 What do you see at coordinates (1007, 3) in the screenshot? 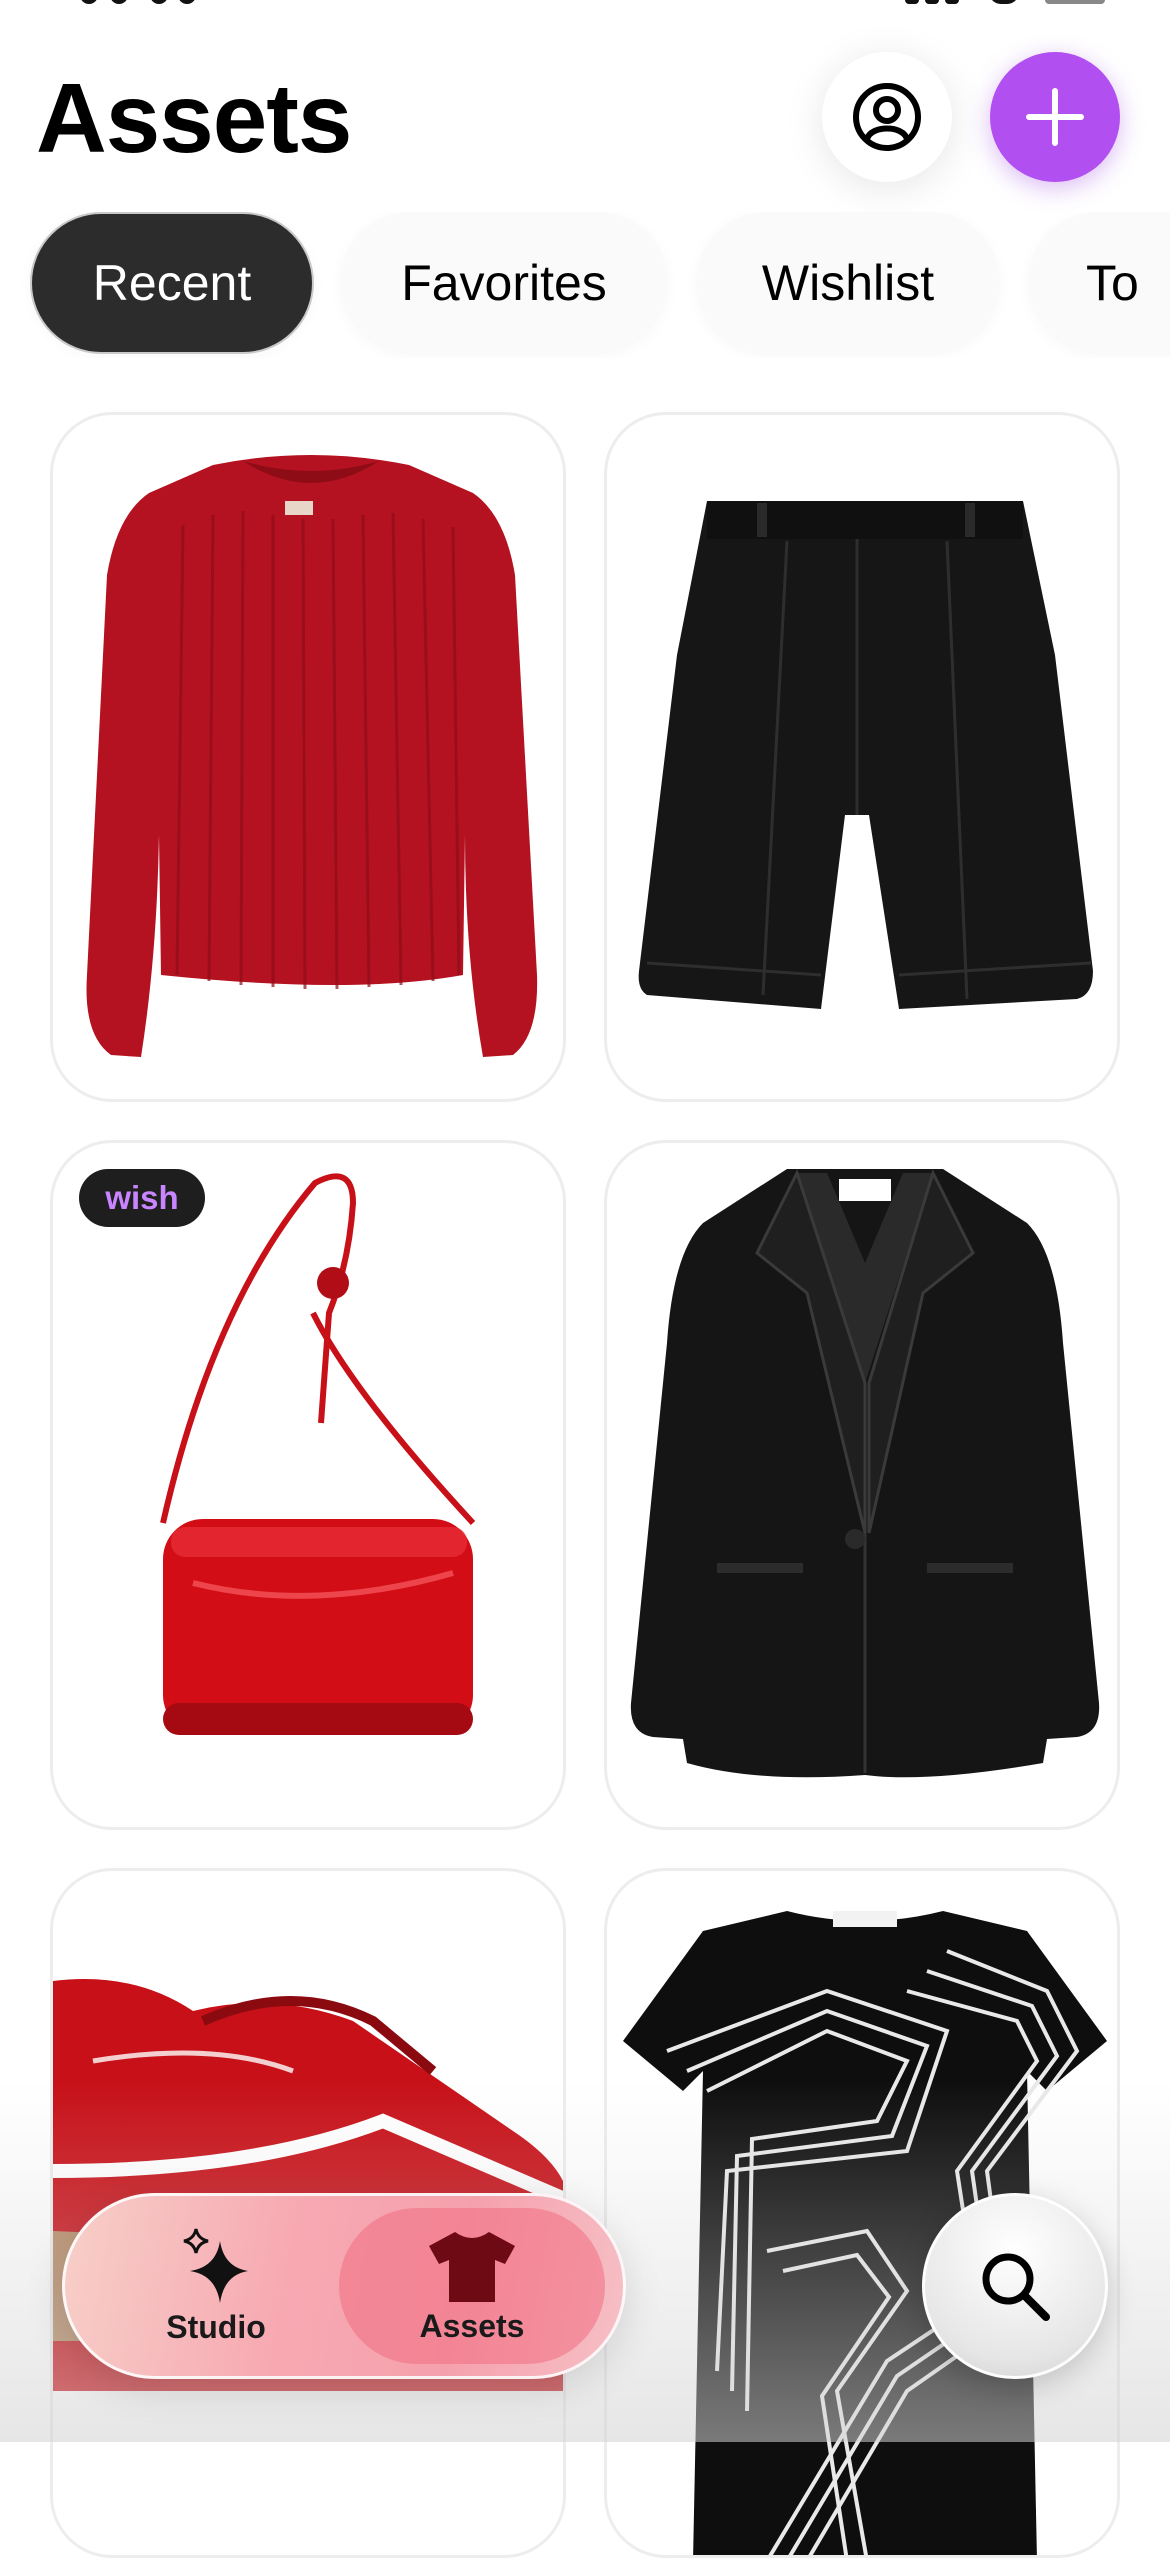
I see `status-icons` at bounding box center [1007, 3].